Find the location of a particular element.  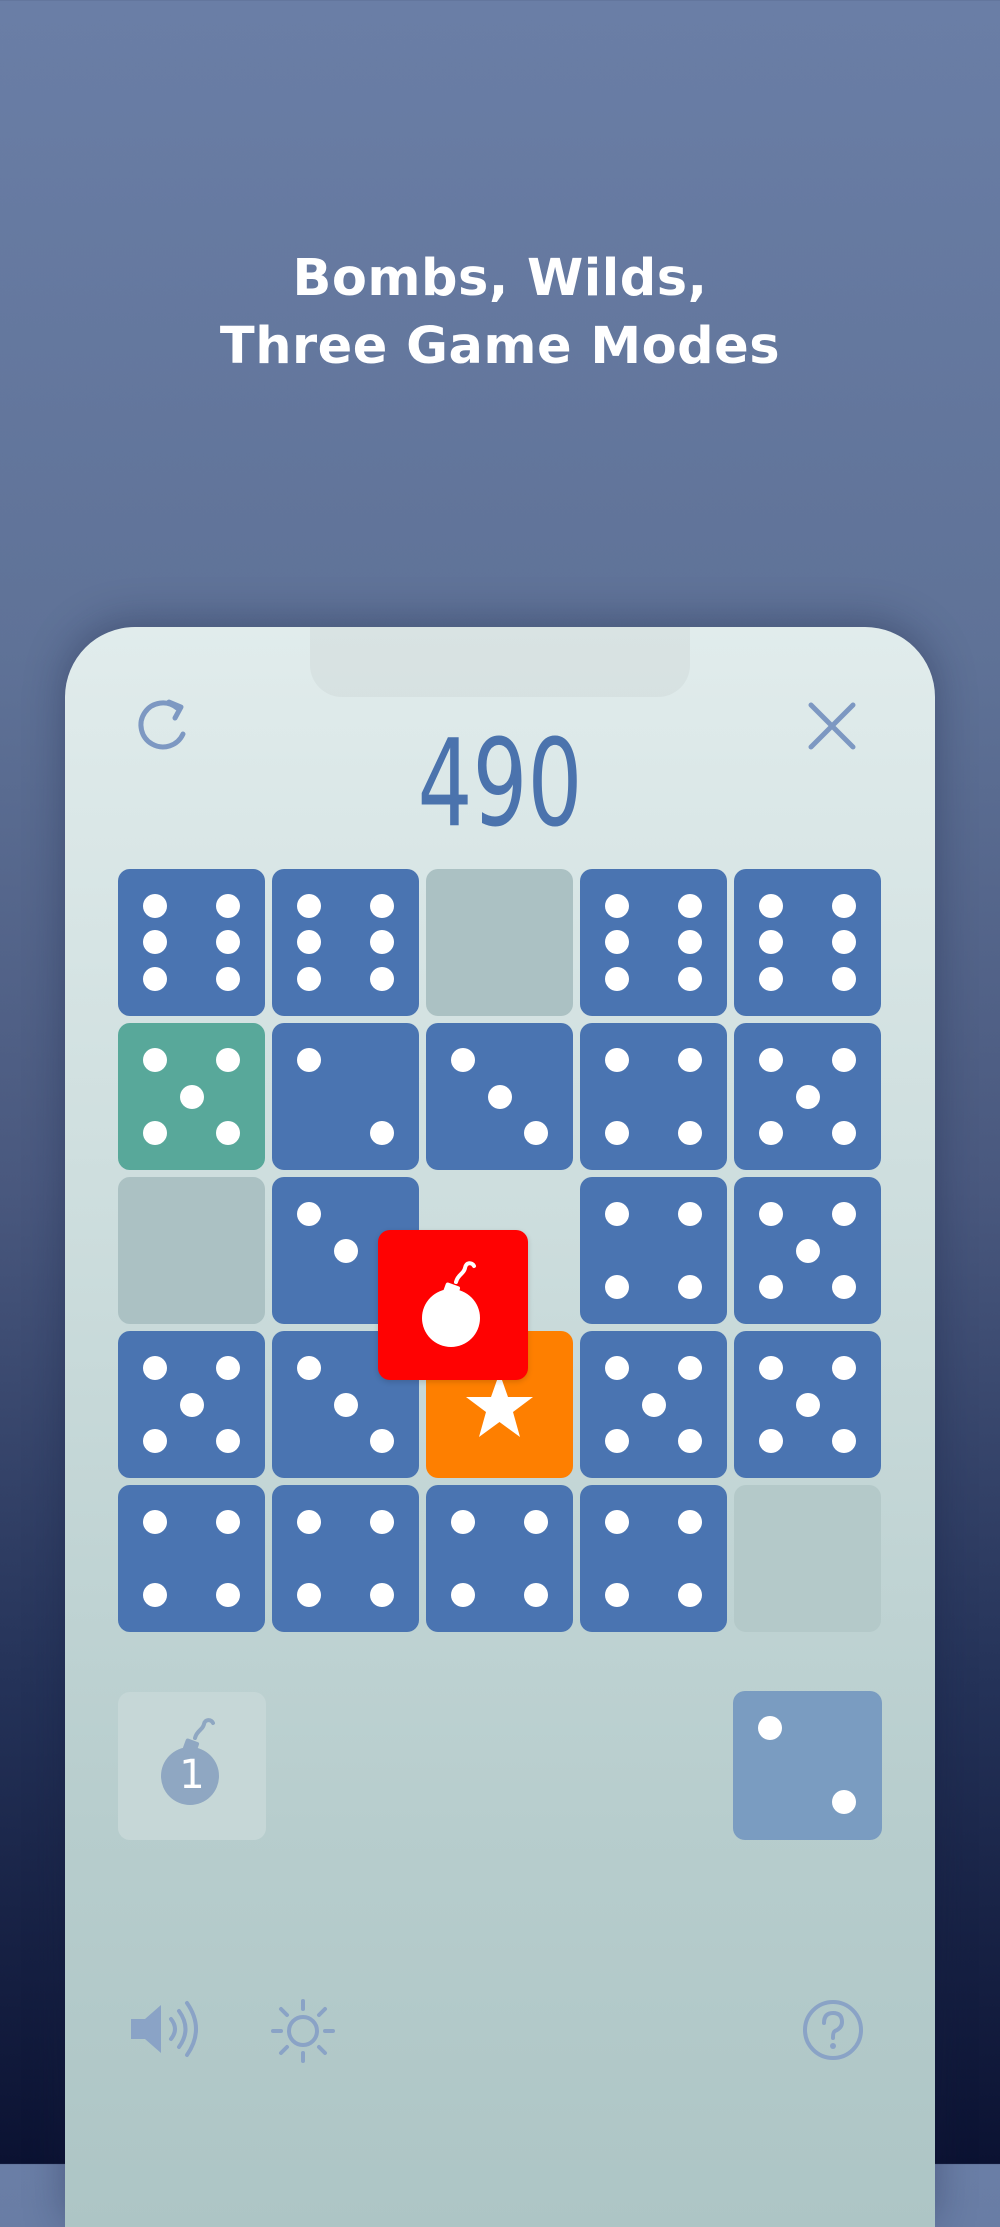

headline-line-1: Bombs, Wilds, is located at coordinates (500, 278).